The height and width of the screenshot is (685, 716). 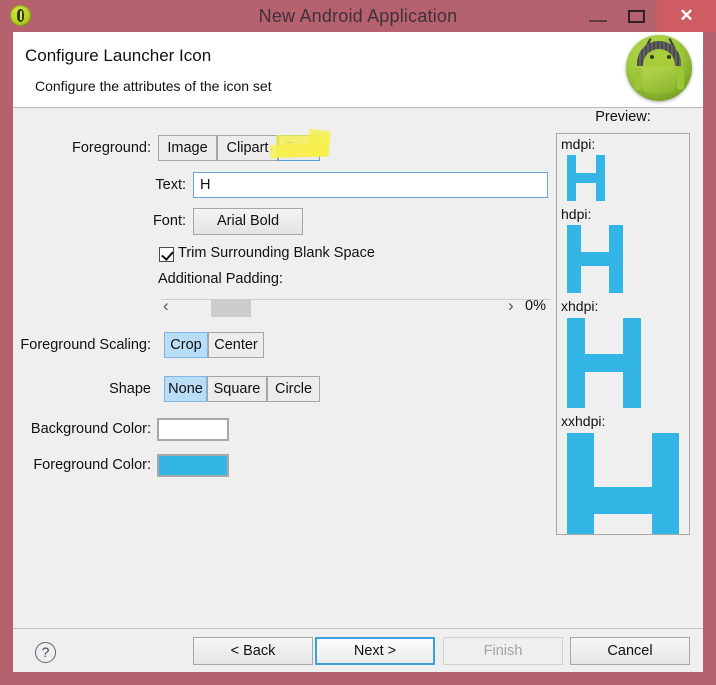 I want to click on robot-eye-left, so click(x=652, y=57).